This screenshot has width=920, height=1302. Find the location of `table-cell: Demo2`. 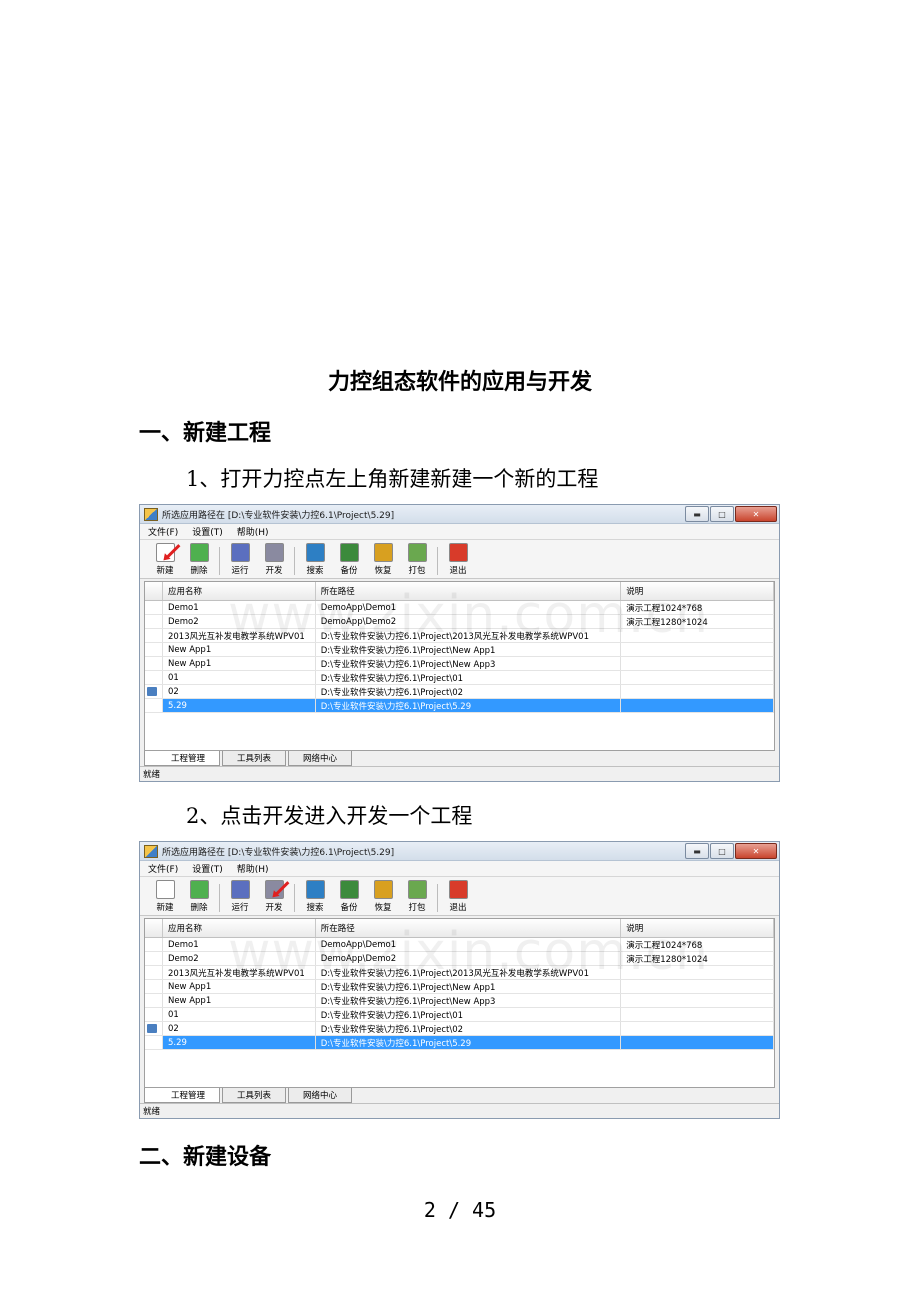

table-cell: Demo2 is located at coordinates (239, 958).